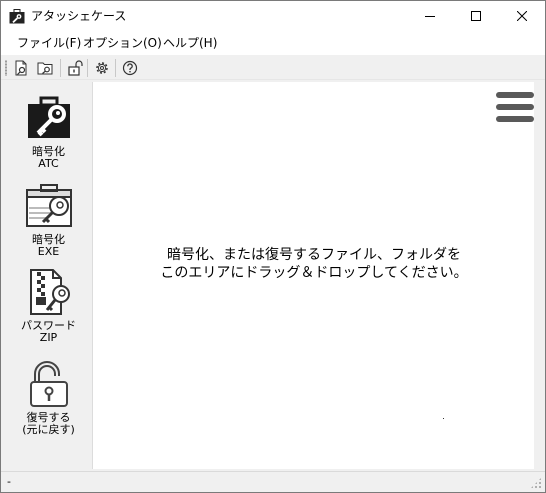 This screenshot has width=546, height=493. I want to click on minimize-icon, so click(430, 16).